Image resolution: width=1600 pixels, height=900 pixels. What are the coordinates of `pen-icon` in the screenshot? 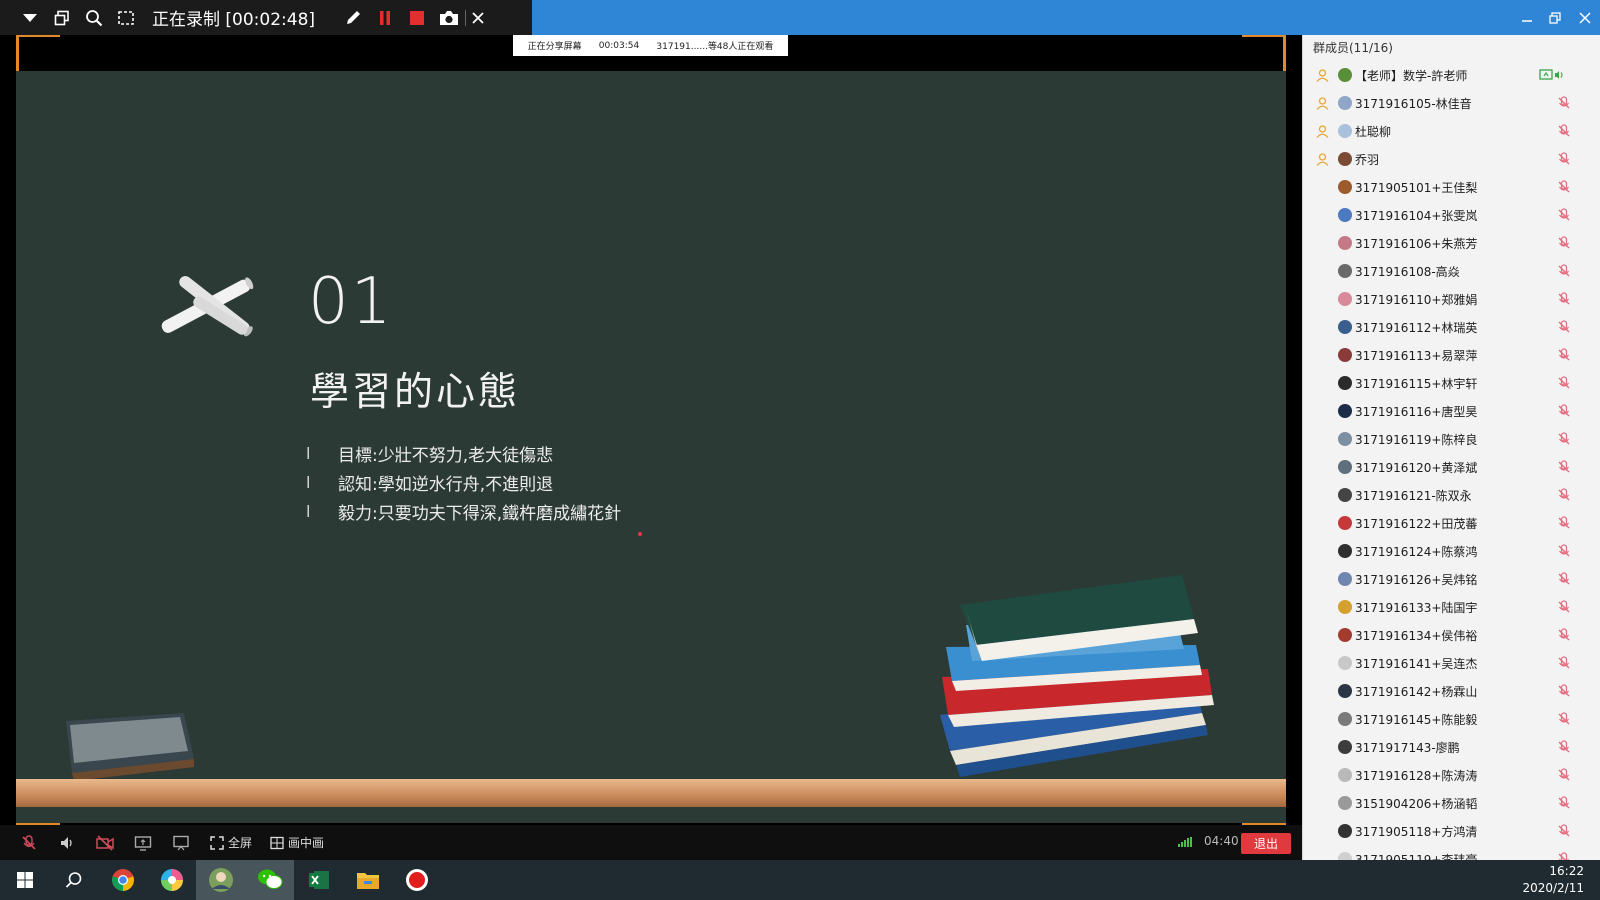 It's located at (353, 17).